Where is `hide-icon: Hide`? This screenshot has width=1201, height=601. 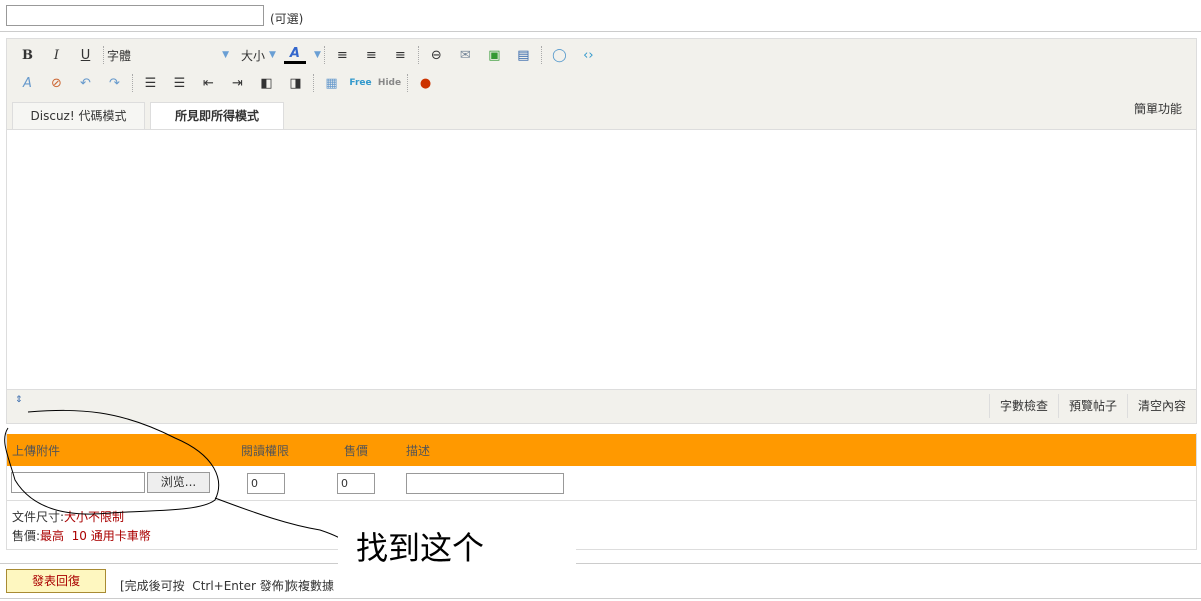
hide-icon: Hide is located at coordinates (389, 83).